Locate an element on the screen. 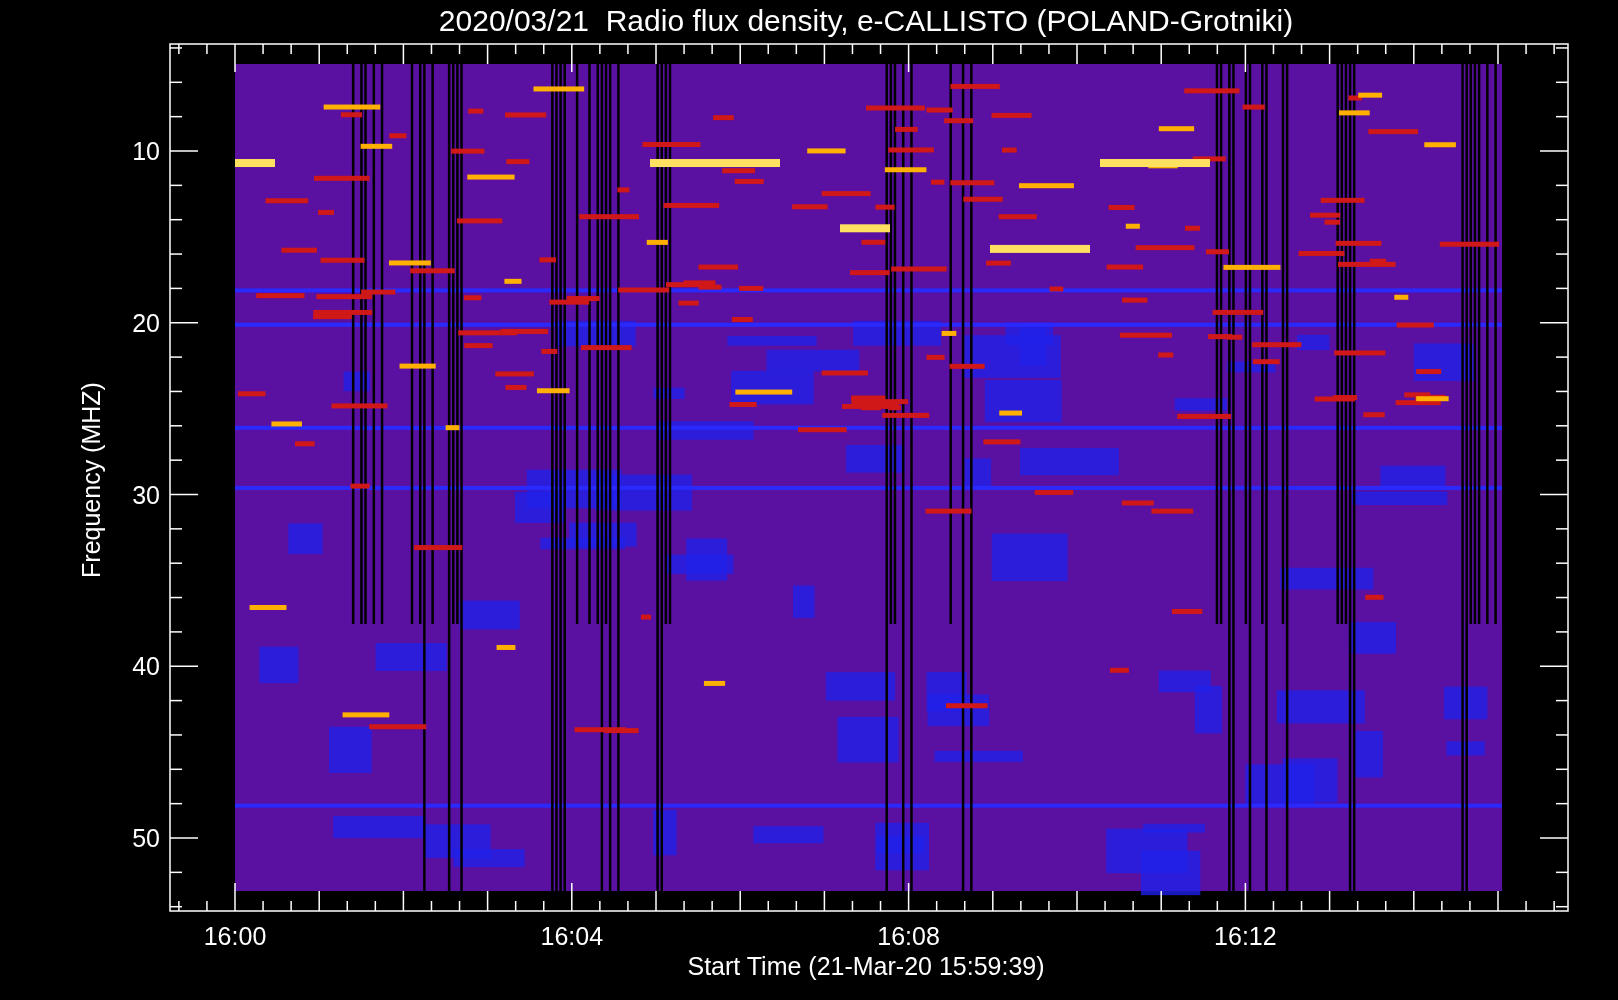 The height and width of the screenshot is (1000, 1618). tick-label: 40 is located at coordinates (146, 666).